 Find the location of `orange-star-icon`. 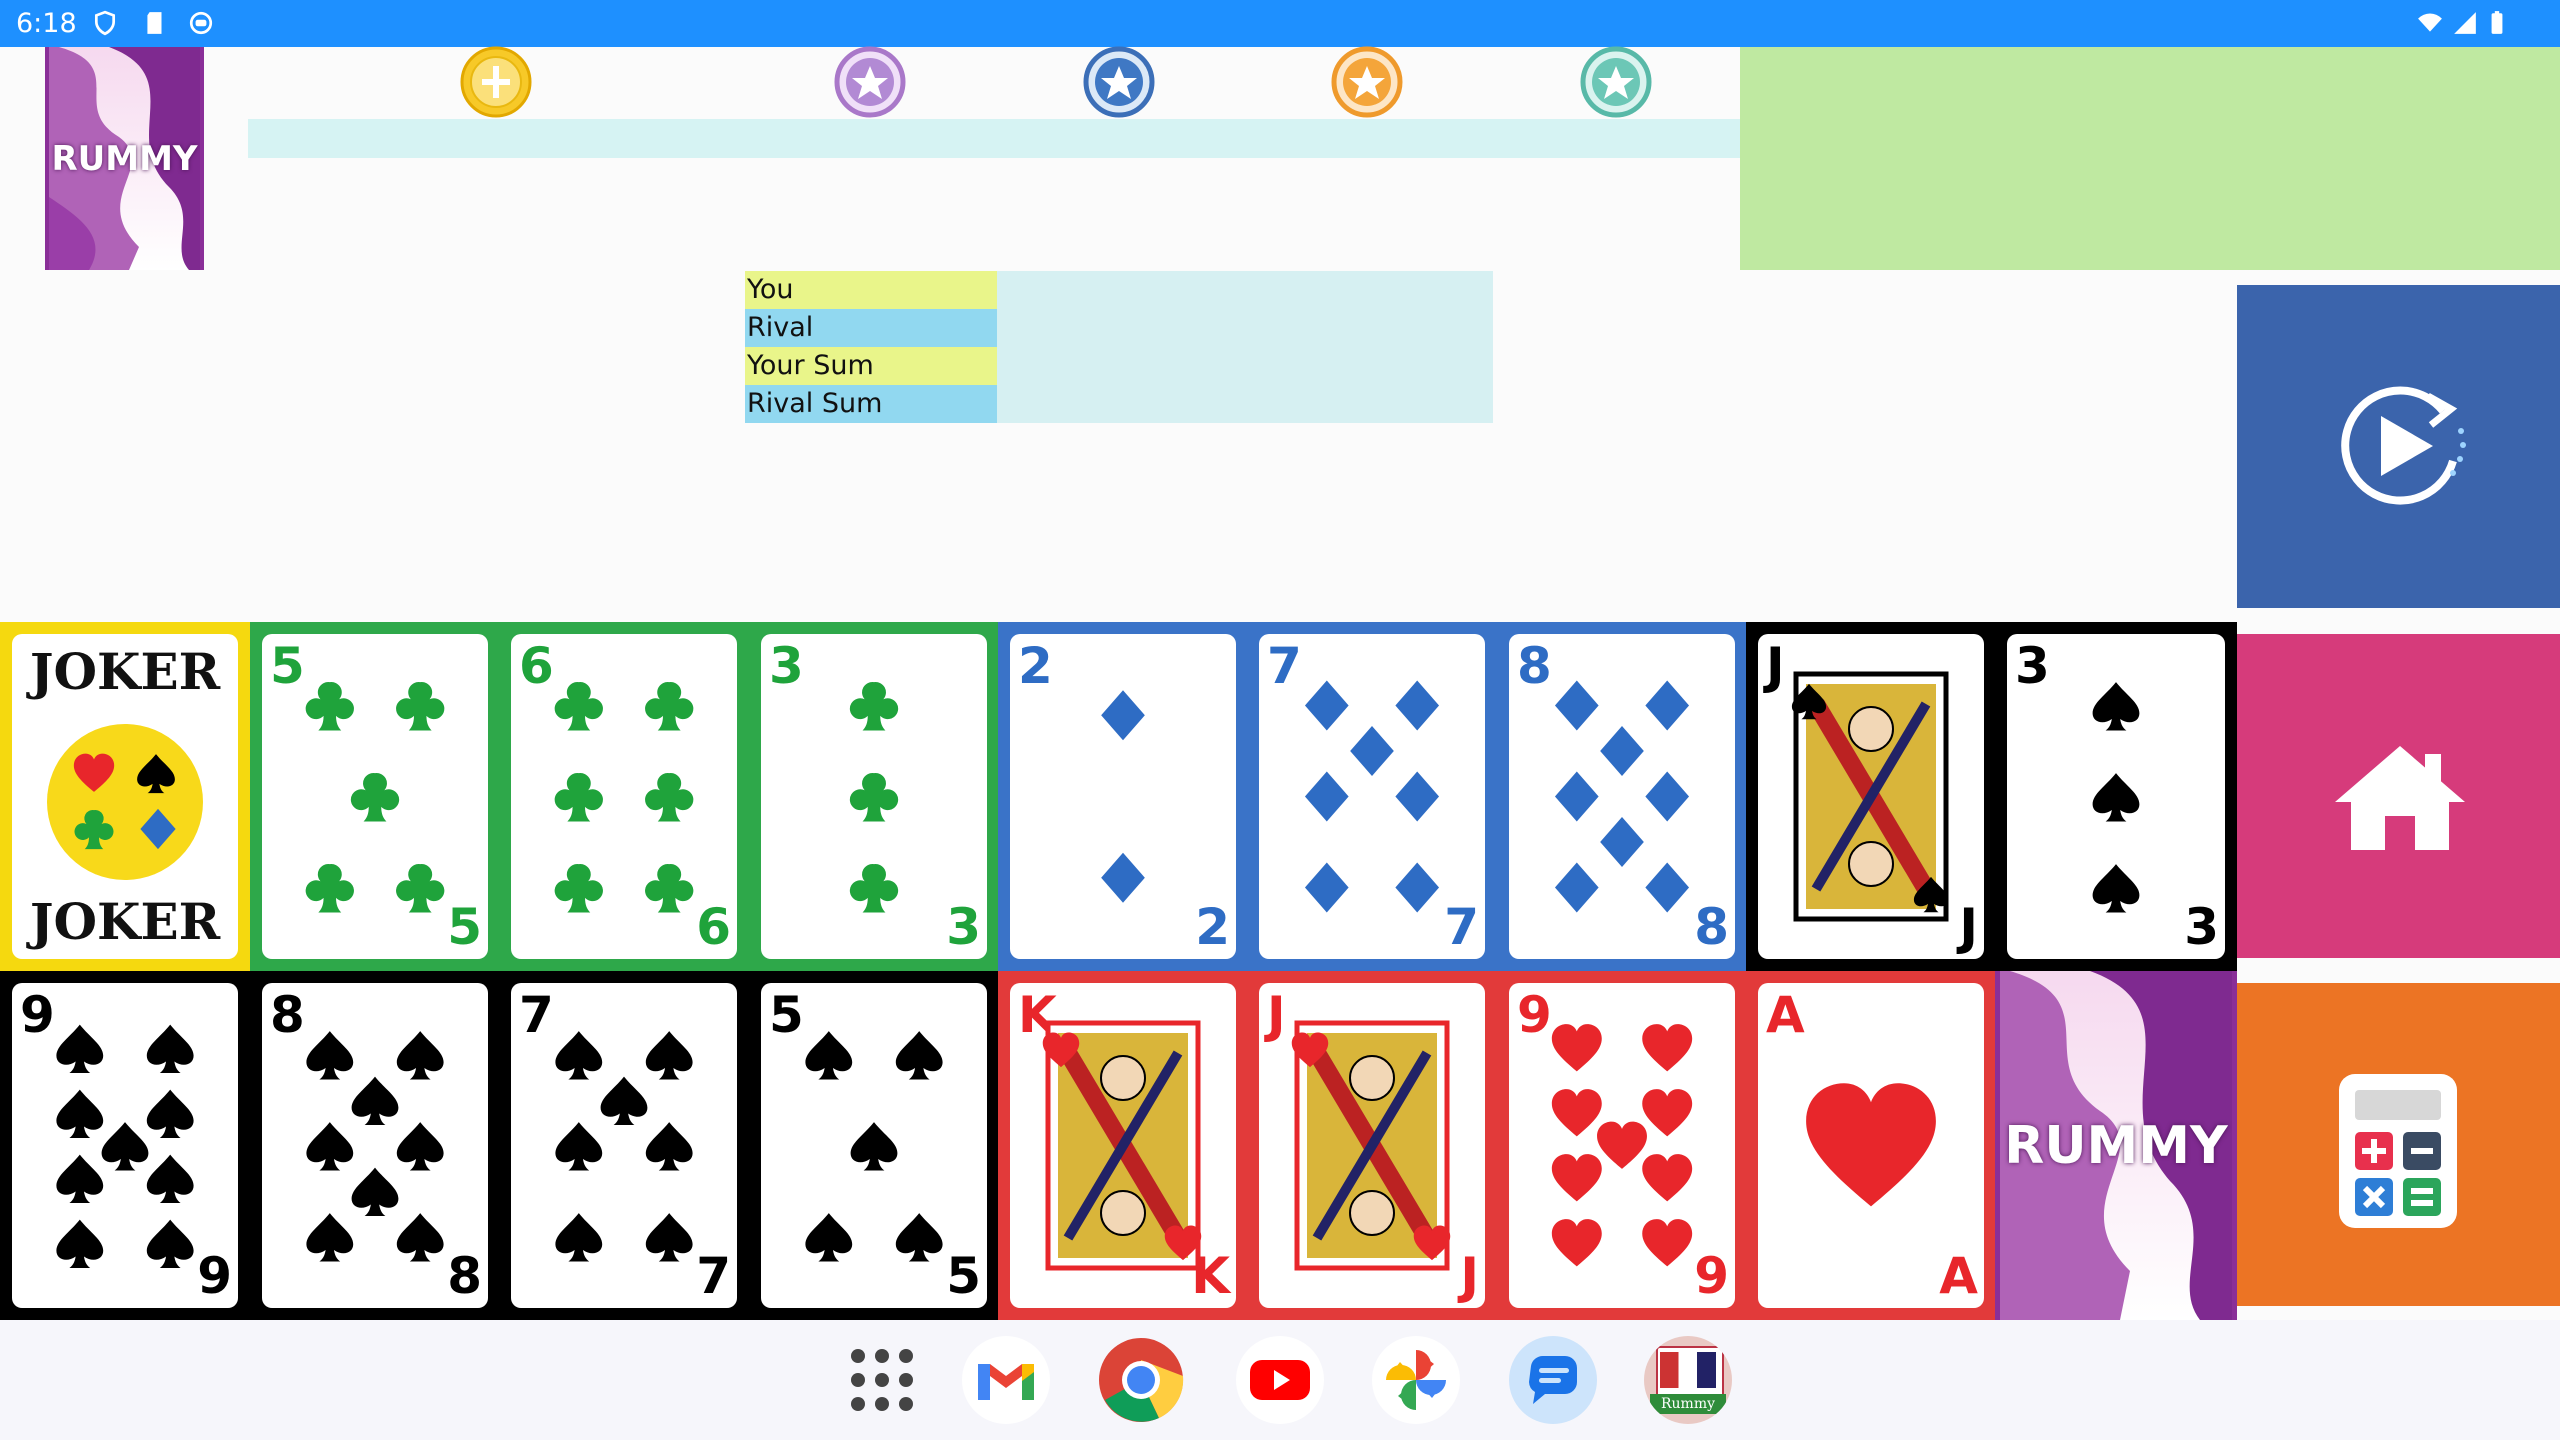

orange-star-icon is located at coordinates (1367, 82).